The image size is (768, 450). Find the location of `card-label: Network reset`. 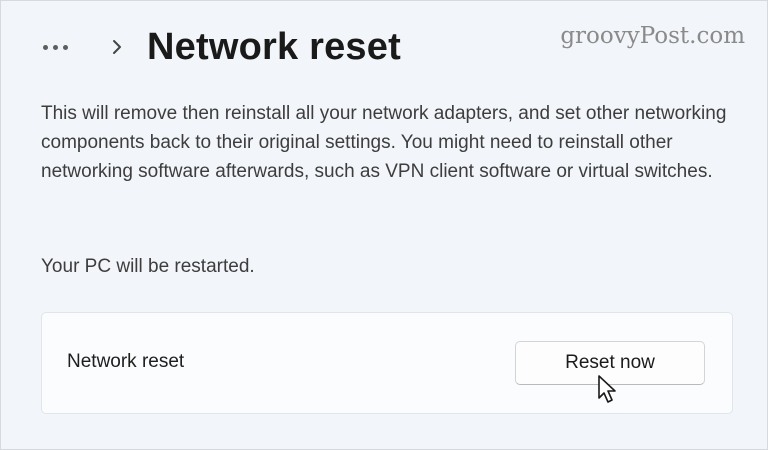

card-label: Network reset is located at coordinates (126, 361).